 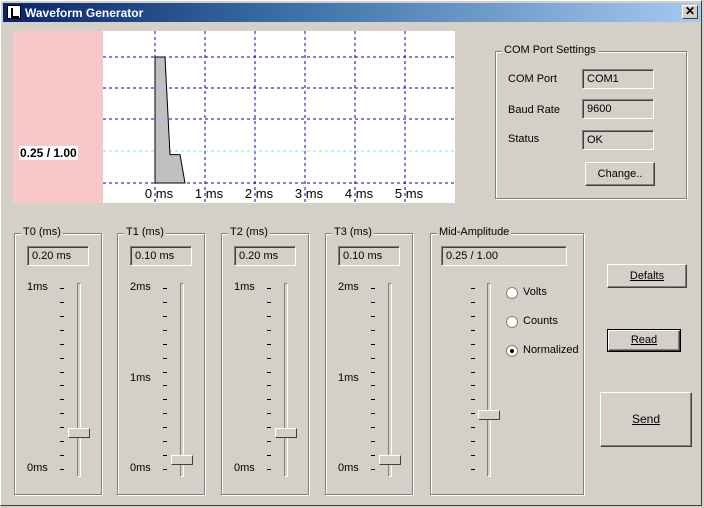 What do you see at coordinates (535, 292) in the screenshot?
I see `radio-volts-label: Volts` at bounding box center [535, 292].